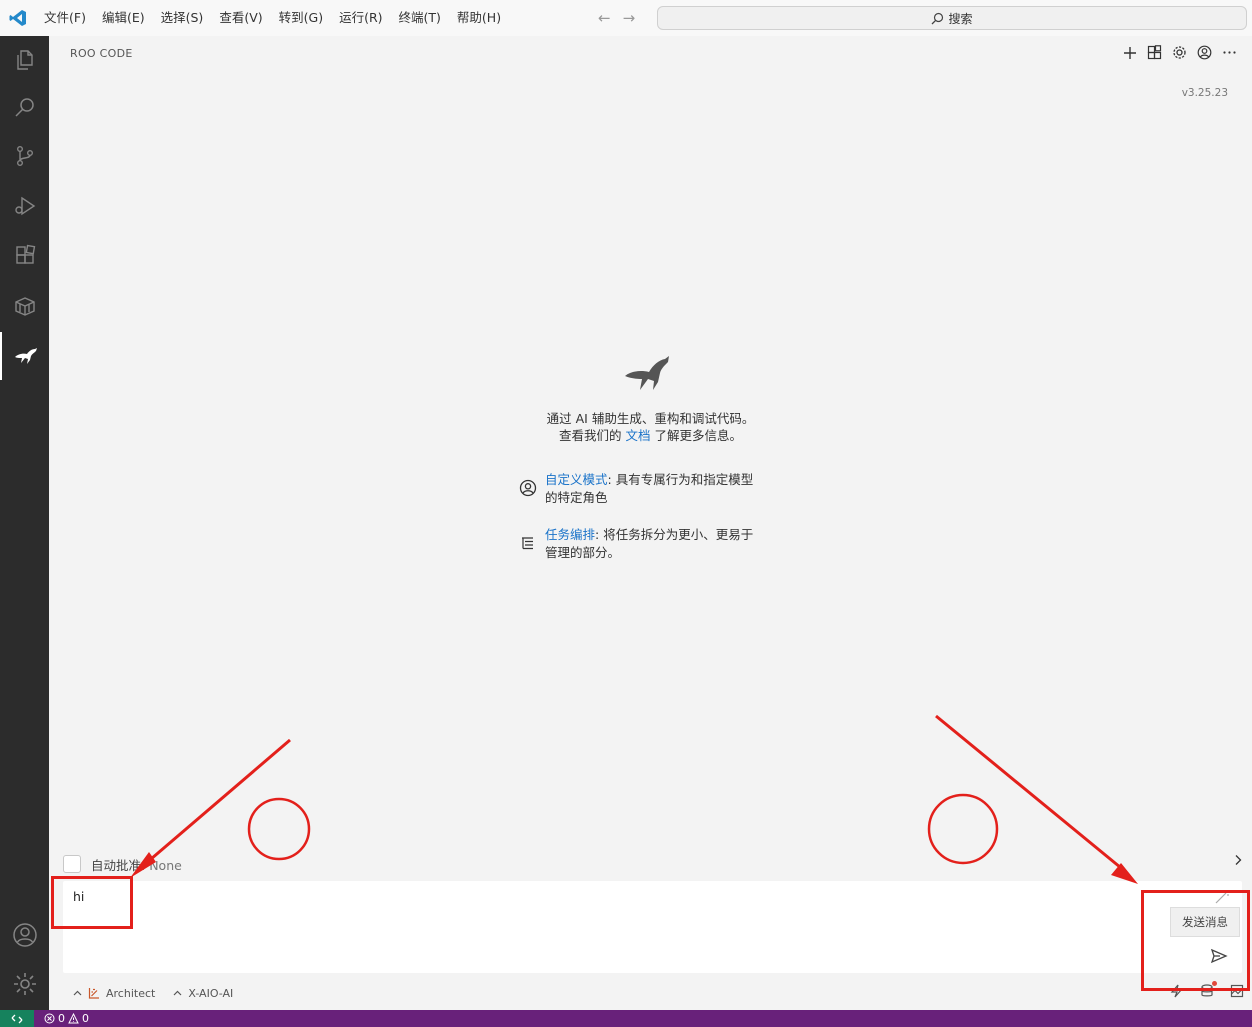 Image resolution: width=1252 pixels, height=1027 pixels. What do you see at coordinates (182, 18) in the screenshot?
I see `menu-selection: 选择(S)` at bounding box center [182, 18].